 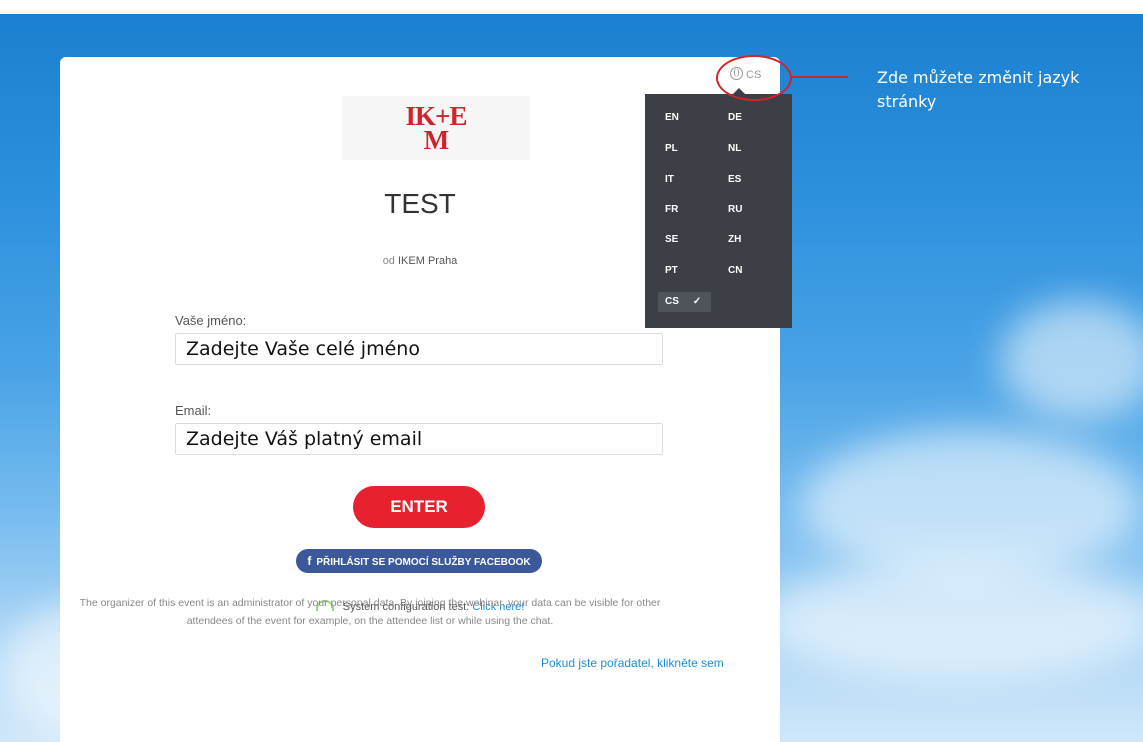 I want to click on email-label: Email:, so click(x=193, y=410).